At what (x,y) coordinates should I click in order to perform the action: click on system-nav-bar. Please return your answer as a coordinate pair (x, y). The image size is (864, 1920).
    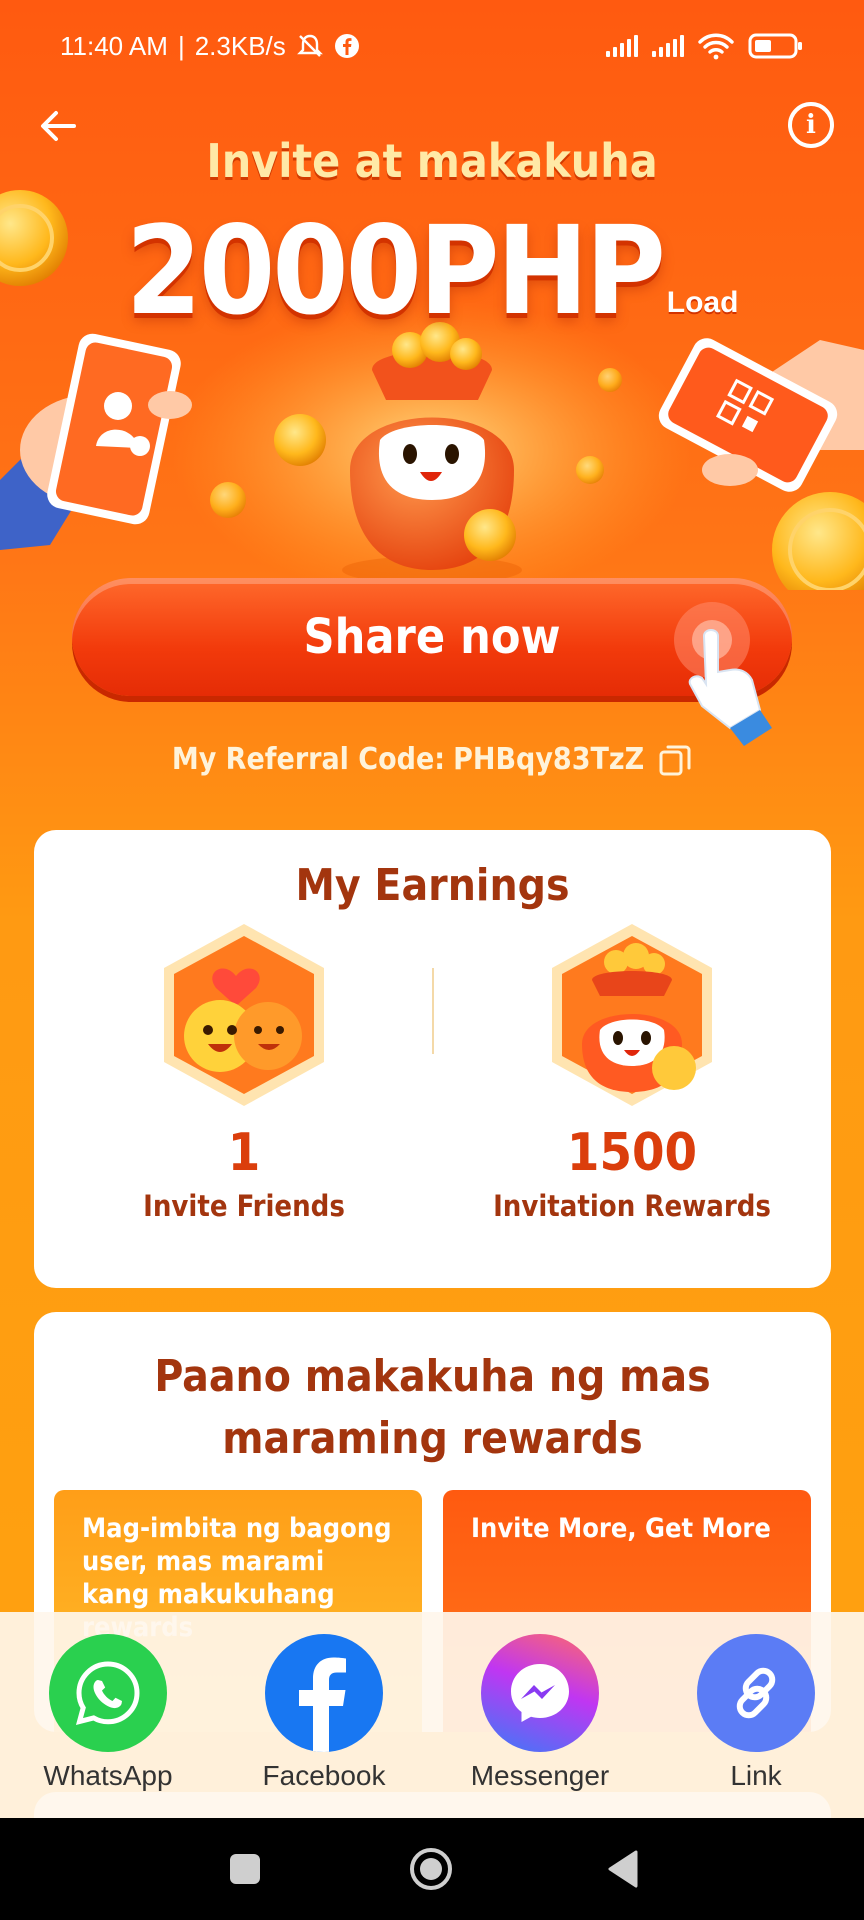
    Looking at the image, I should click on (432, 1869).